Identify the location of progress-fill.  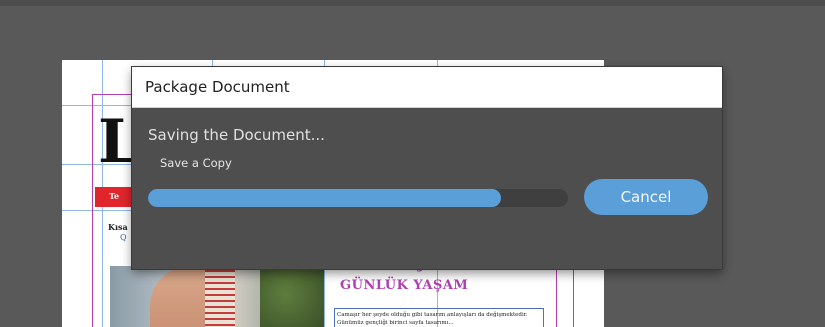
(324, 198).